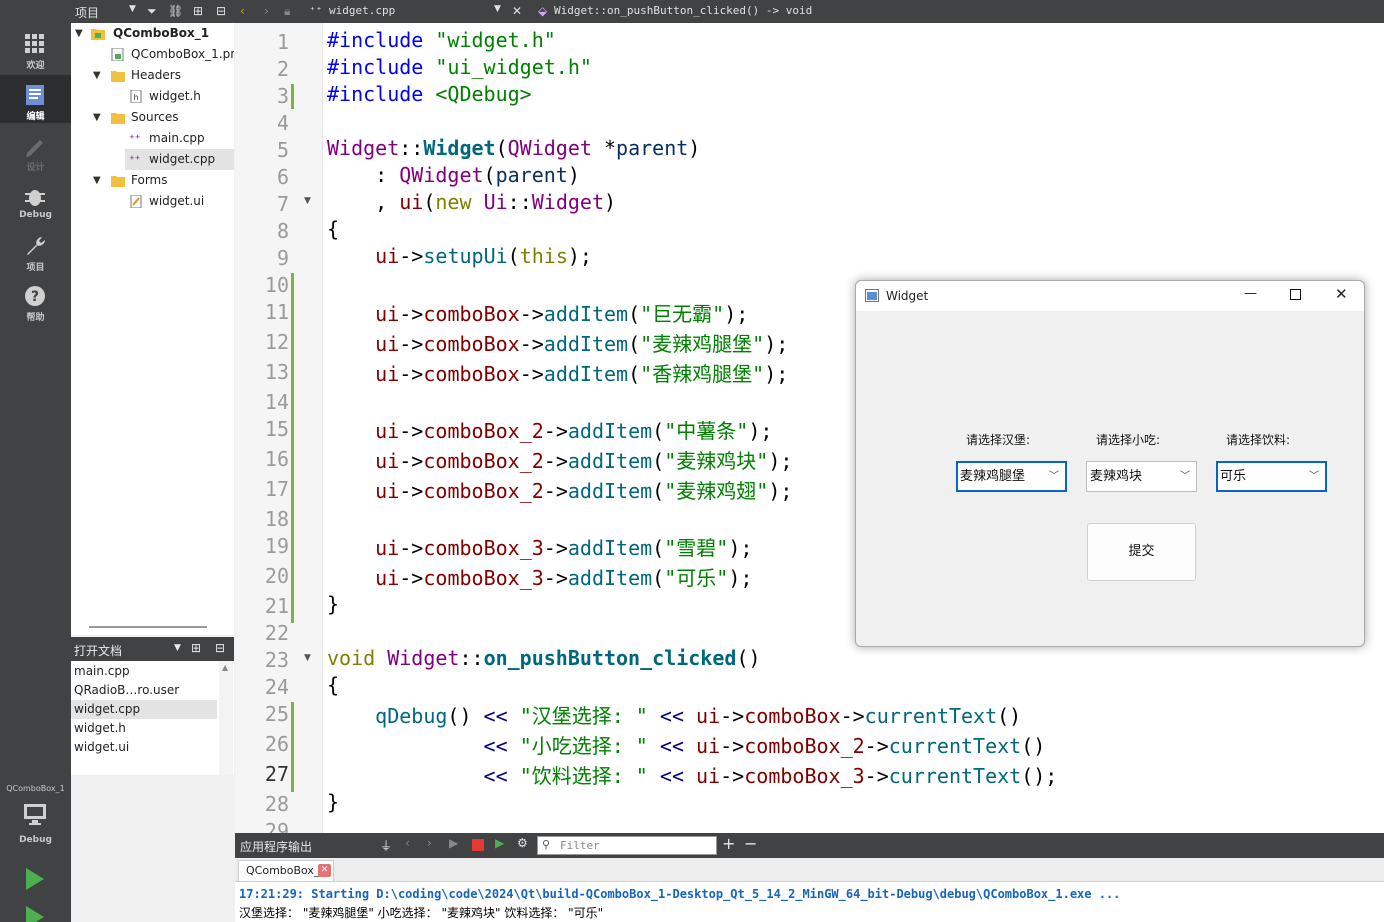 The width and height of the screenshot is (1384, 922). I want to click on mode-welcome: 欢迎, so click(35, 48).